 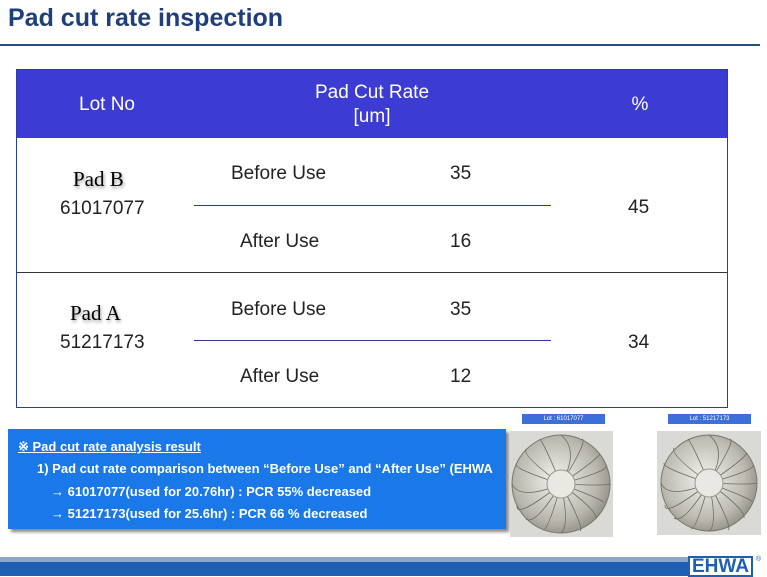 What do you see at coordinates (563, 419) in the screenshot?
I see `photo-lot-tag: Lot : 61017077` at bounding box center [563, 419].